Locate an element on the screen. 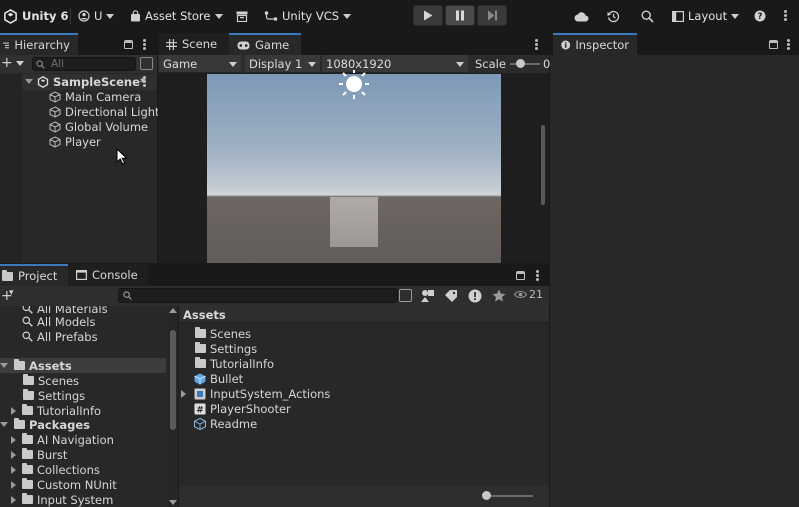 Image resolution: width=799 pixels, height=507 pixels. tab-game: Game is located at coordinates (265, 44).